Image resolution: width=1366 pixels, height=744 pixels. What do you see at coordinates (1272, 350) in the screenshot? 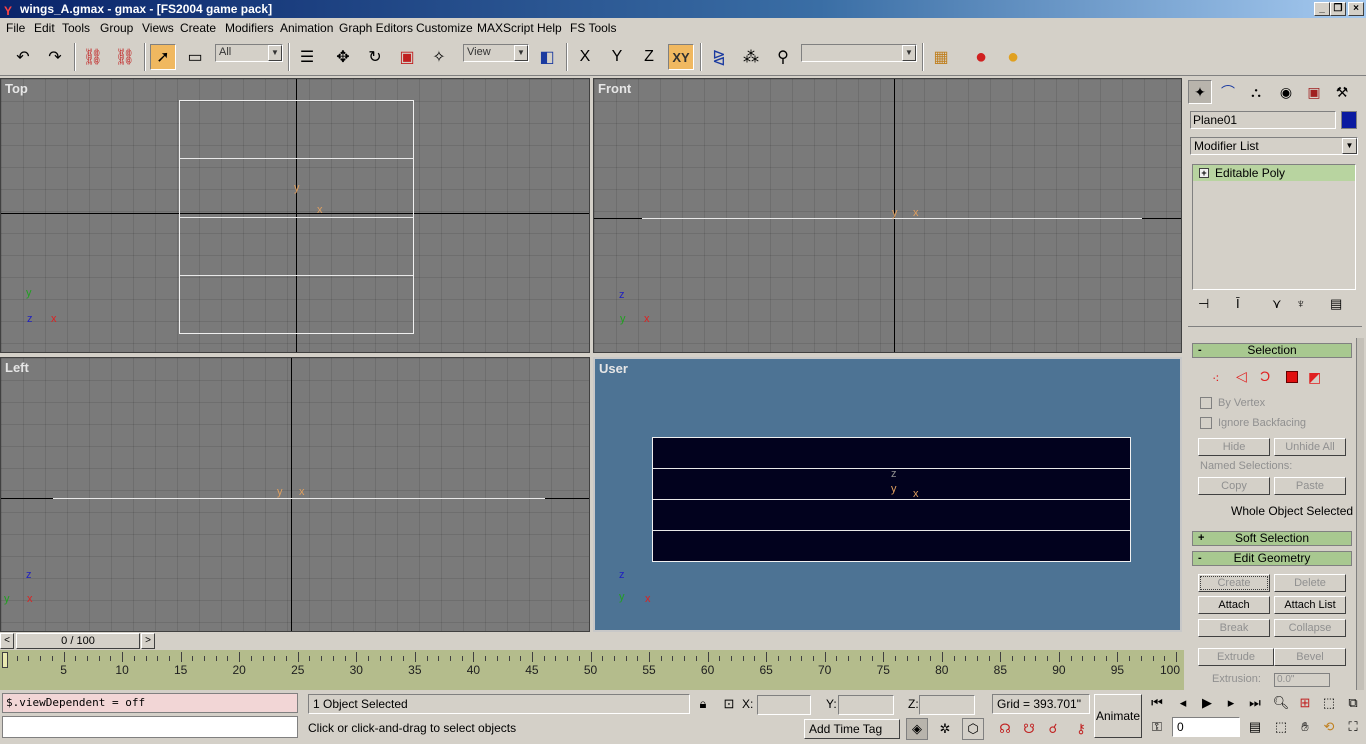
I see `selection-rollout-header: - Selection` at bounding box center [1272, 350].